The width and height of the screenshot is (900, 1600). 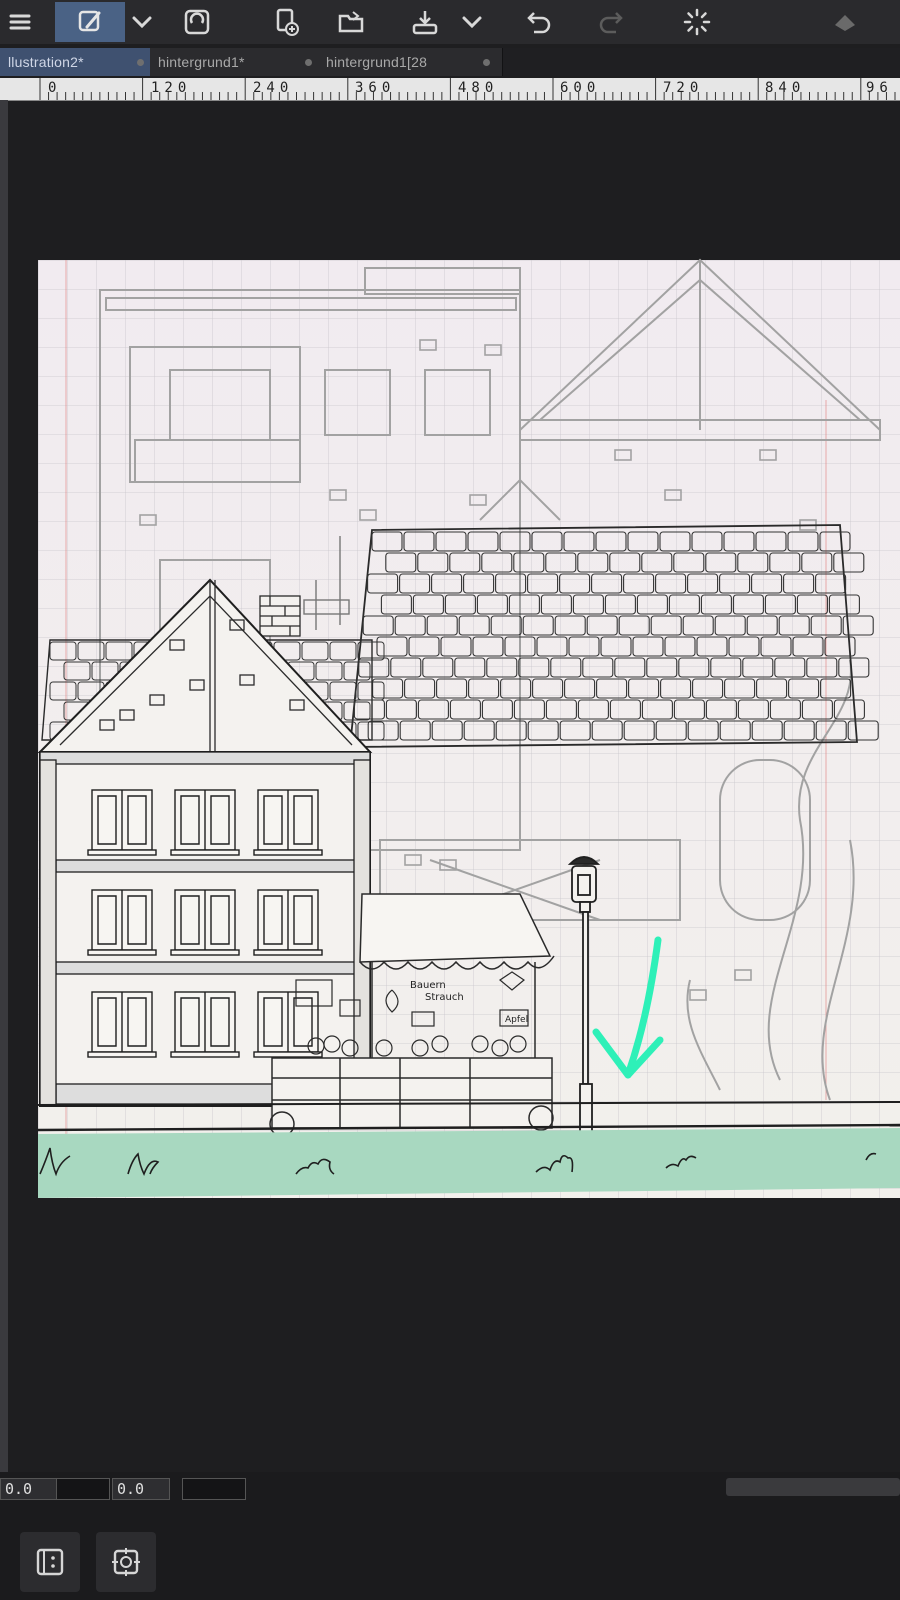 I want to click on brush-options-dropdown, so click(x=142, y=22).